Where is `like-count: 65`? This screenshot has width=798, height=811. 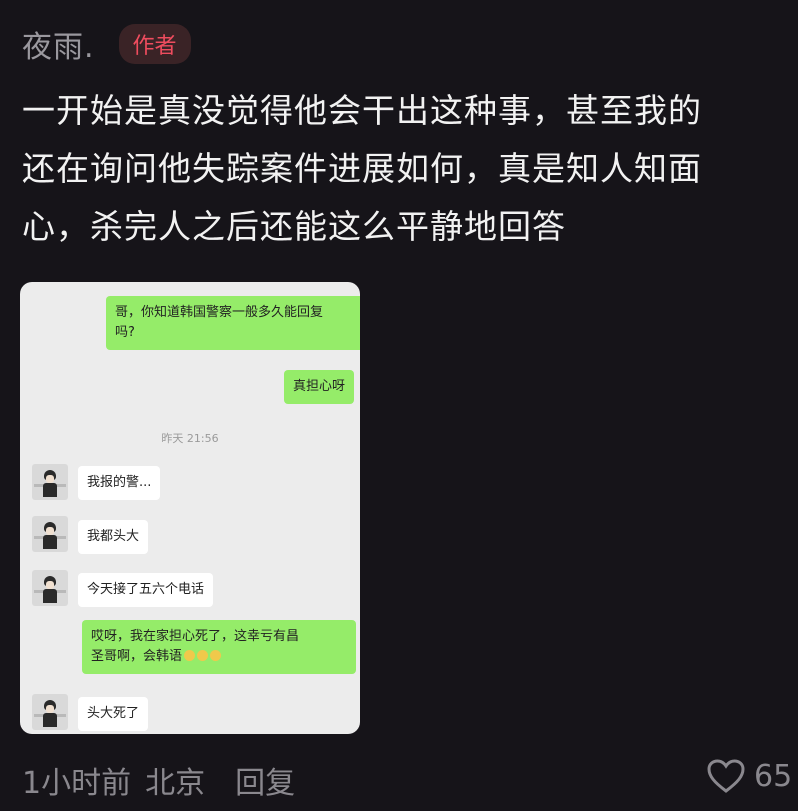
like-count: 65 is located at coordinates (773, 776).